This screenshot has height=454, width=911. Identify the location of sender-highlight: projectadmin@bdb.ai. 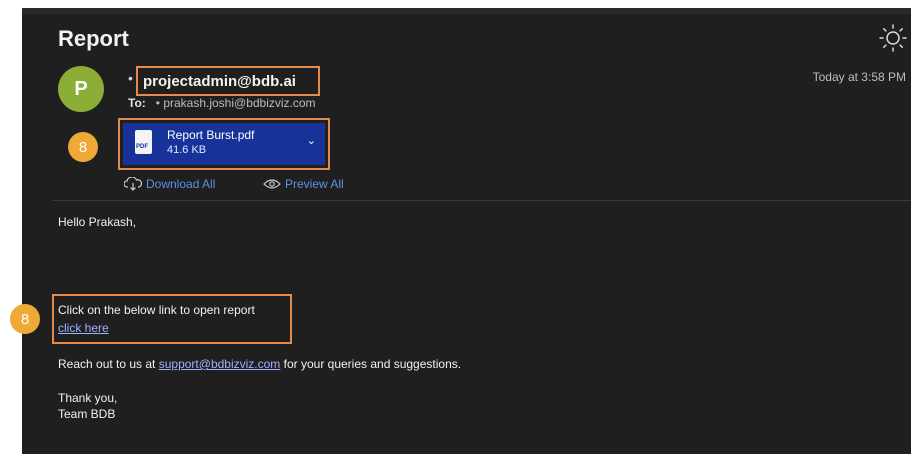
(228, 81).